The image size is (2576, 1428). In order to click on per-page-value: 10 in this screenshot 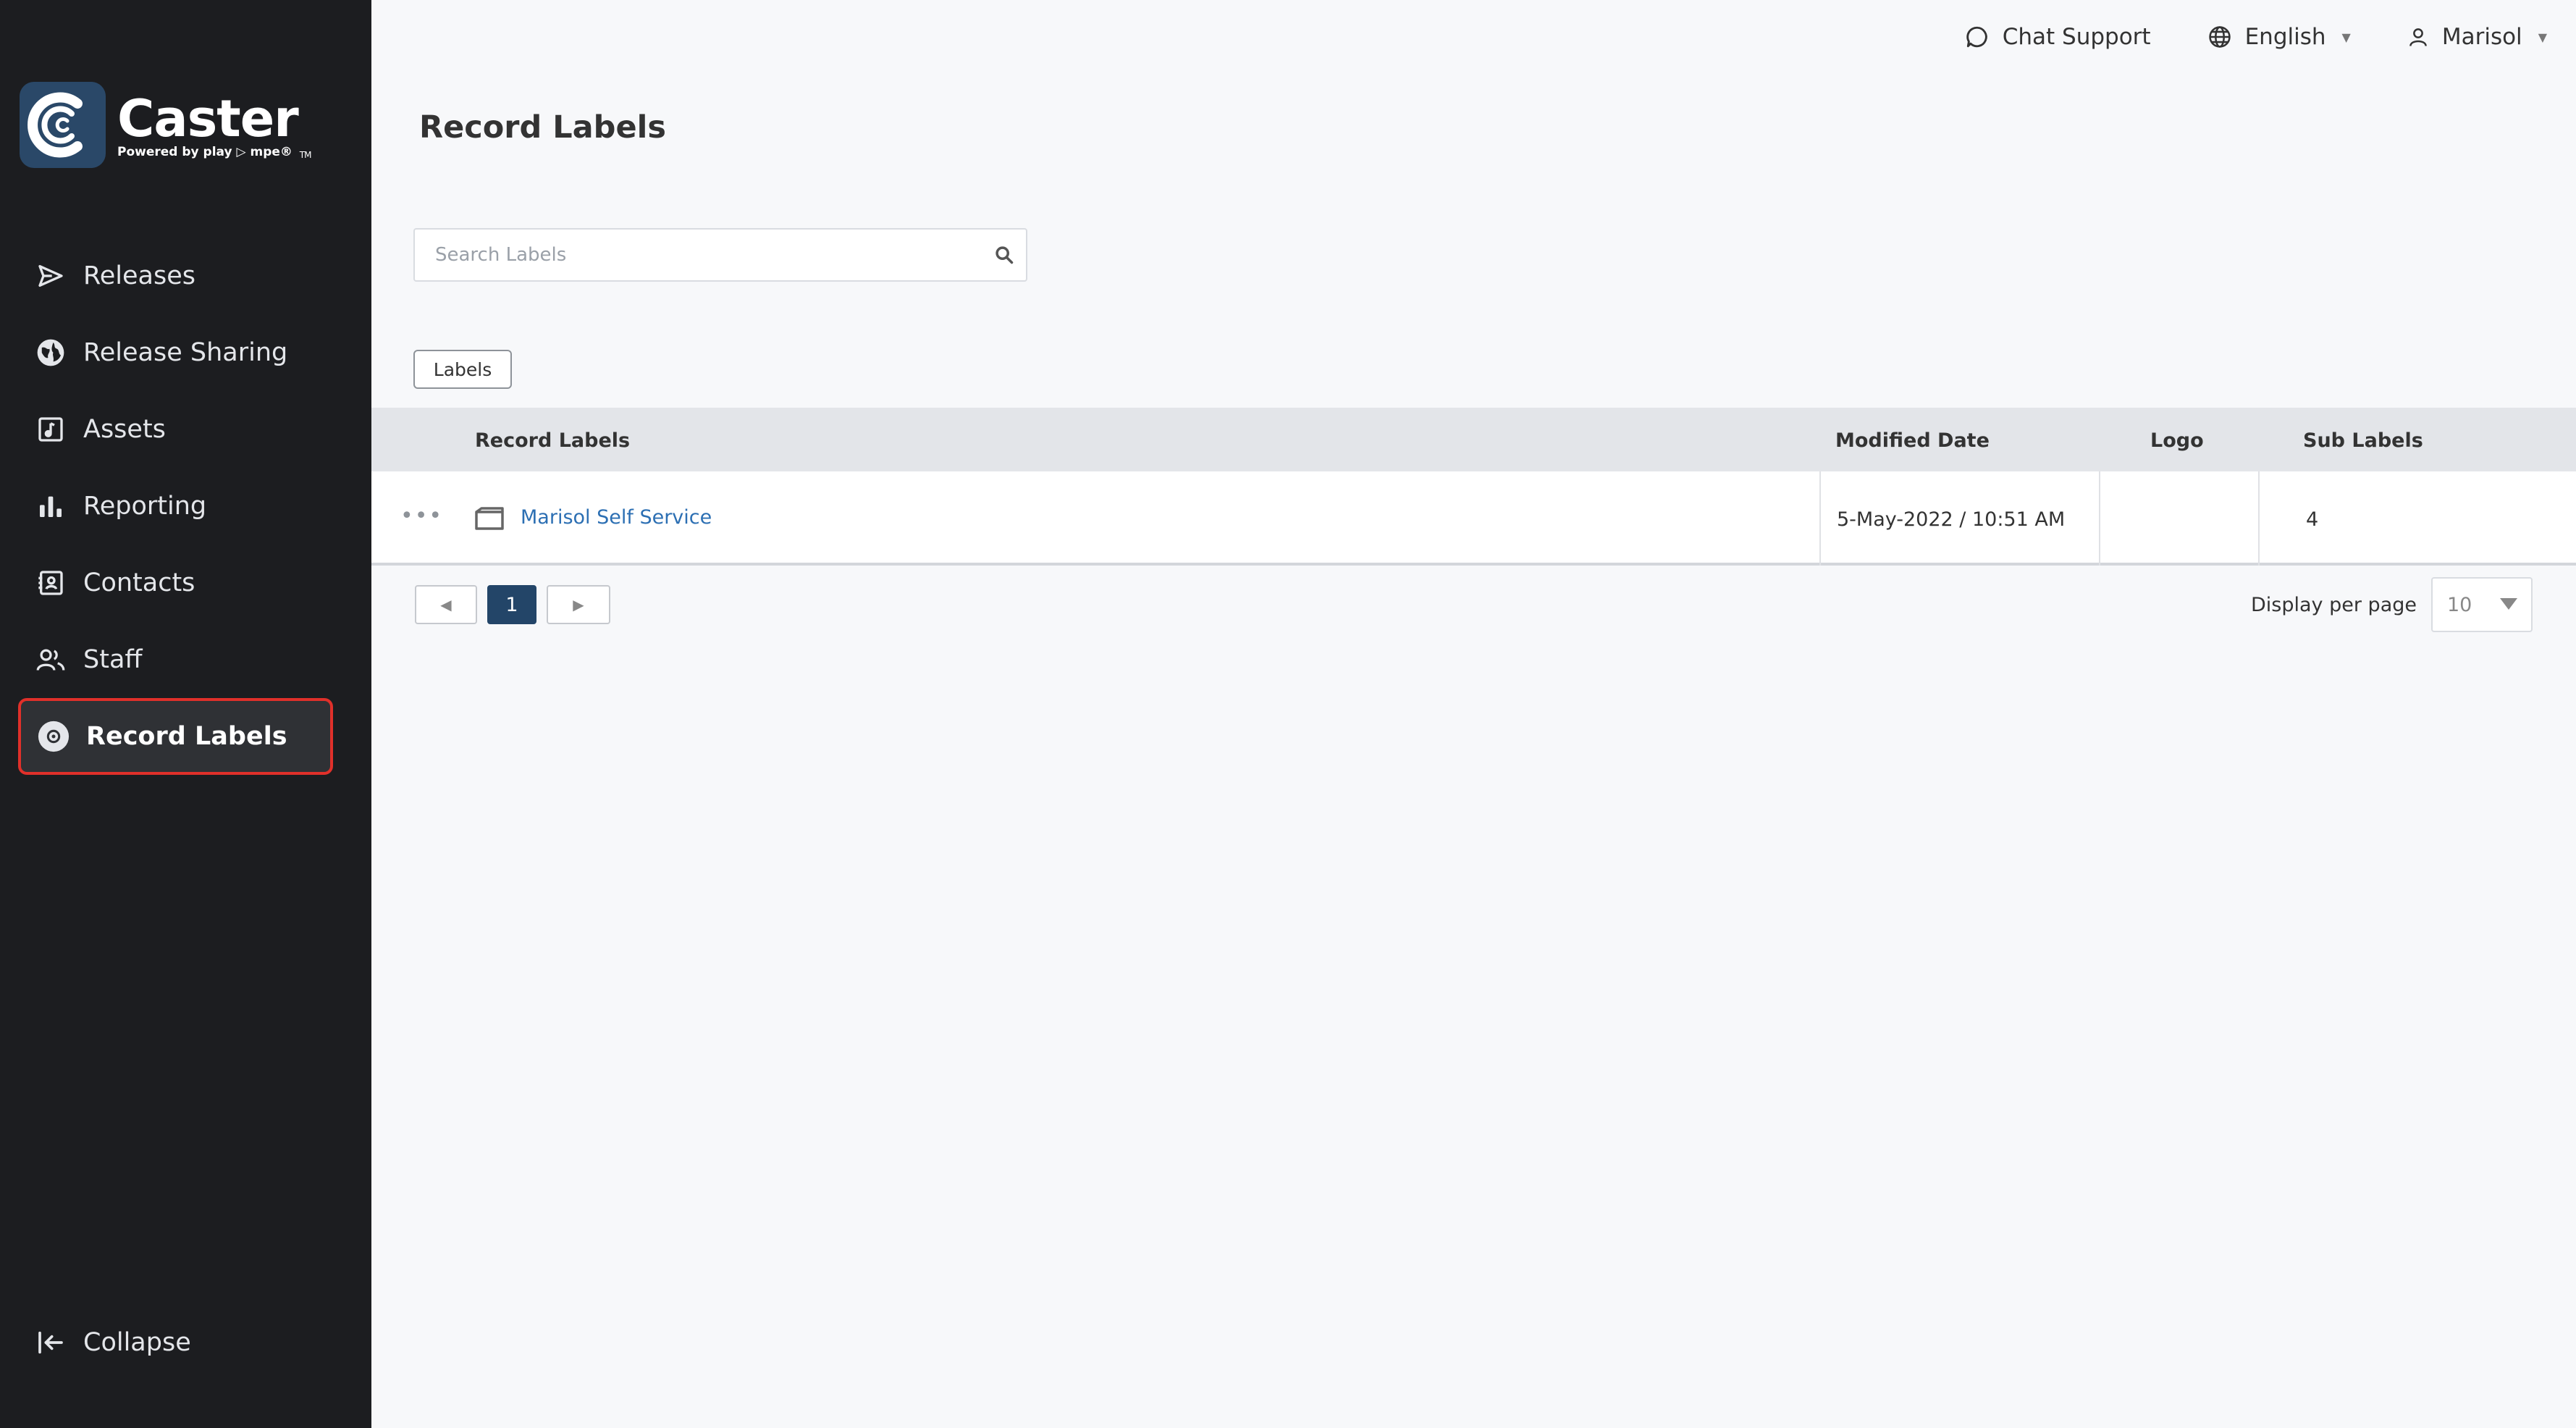, I will do `click(2459, 604)`.